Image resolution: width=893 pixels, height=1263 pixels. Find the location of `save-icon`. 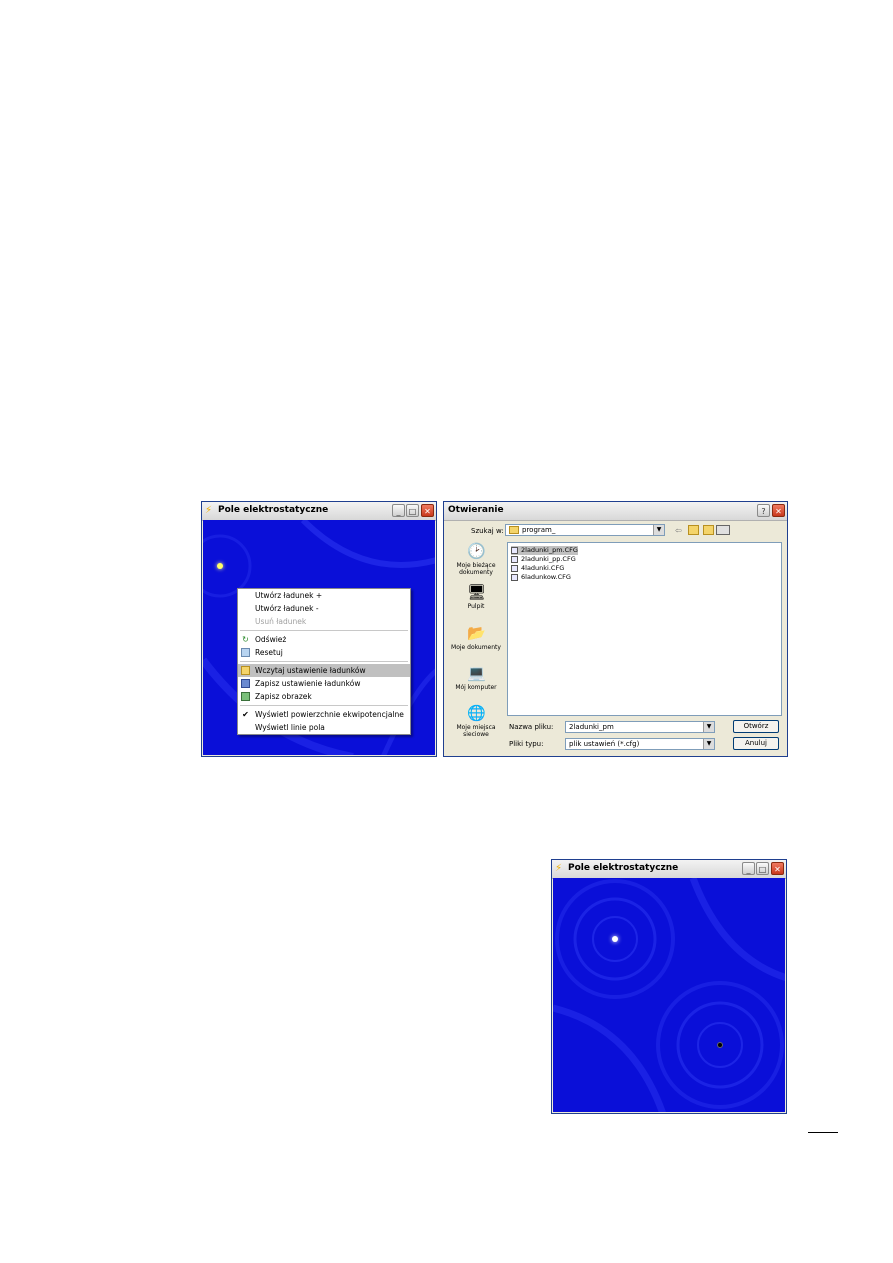

save-icon is located at coordinates (245, 683).